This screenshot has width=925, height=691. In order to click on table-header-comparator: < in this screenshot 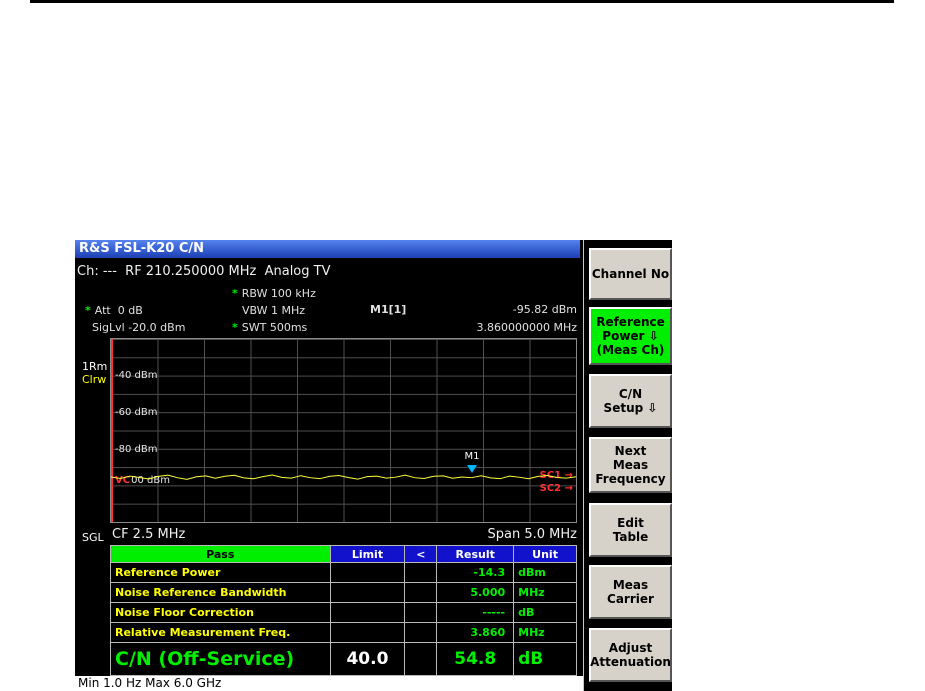, I will do `click(421, 554)`.